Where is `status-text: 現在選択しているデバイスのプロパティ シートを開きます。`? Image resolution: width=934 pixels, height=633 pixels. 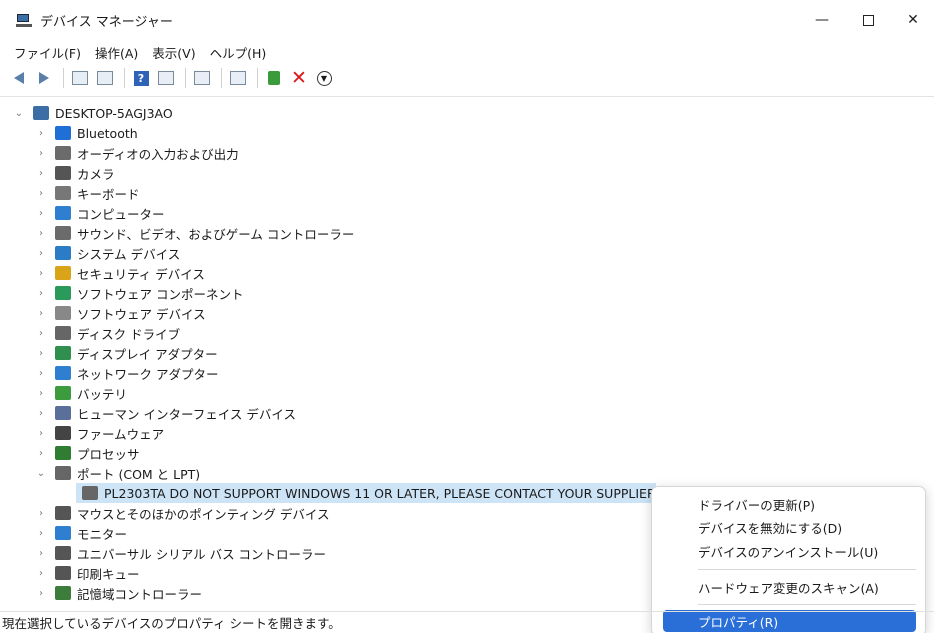 status-text: 現在選択しているデバイスのプロパティ シートを開きます。 is located at coordinates (171, 623).